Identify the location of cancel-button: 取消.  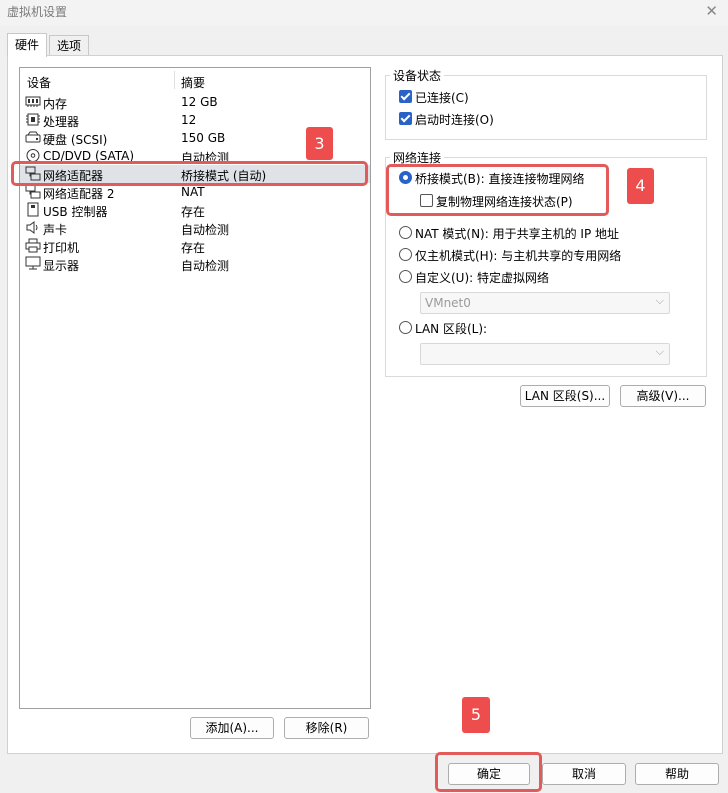
(584, 774).